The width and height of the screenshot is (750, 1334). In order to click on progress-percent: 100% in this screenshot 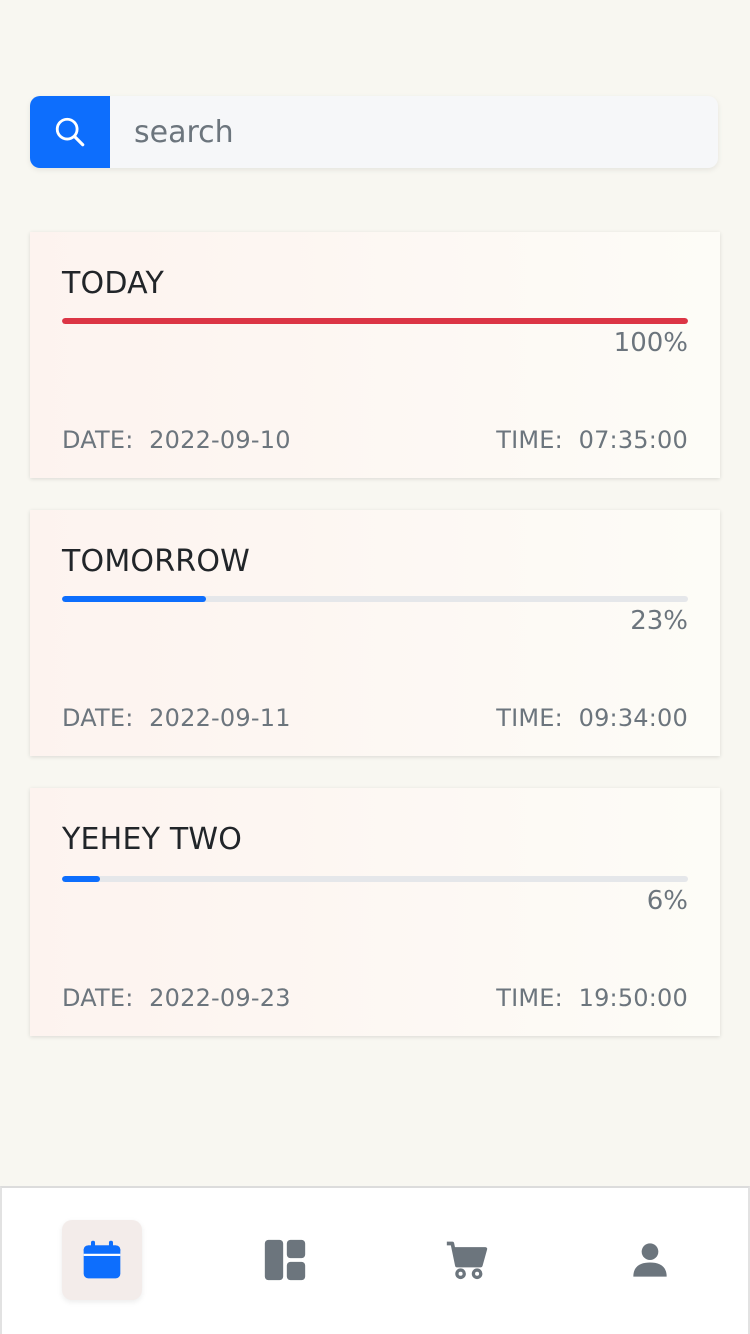, I will do `click(650, 343)`.